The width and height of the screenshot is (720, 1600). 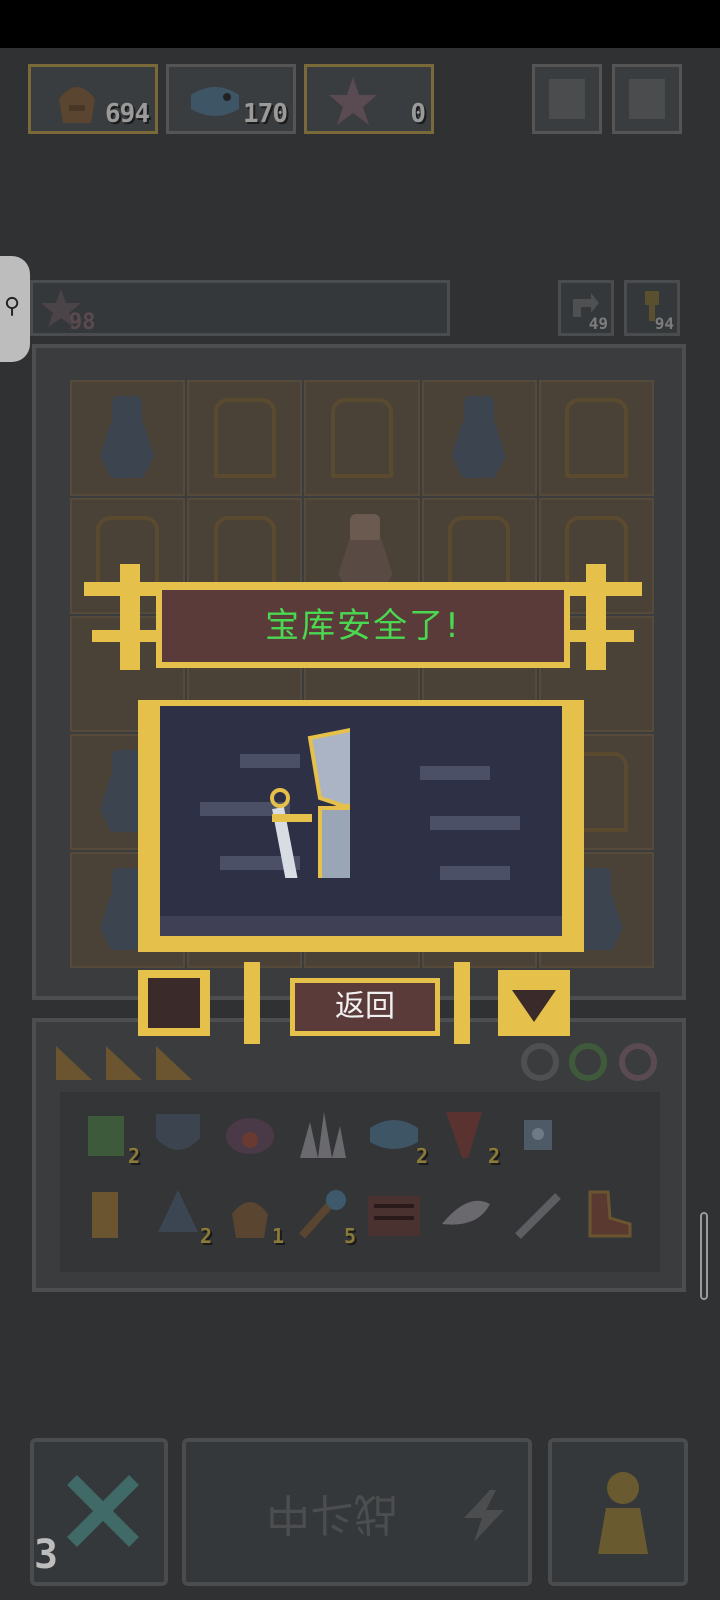 I want to click on battle-button: 战斗中, so click(x=357, y=1512).